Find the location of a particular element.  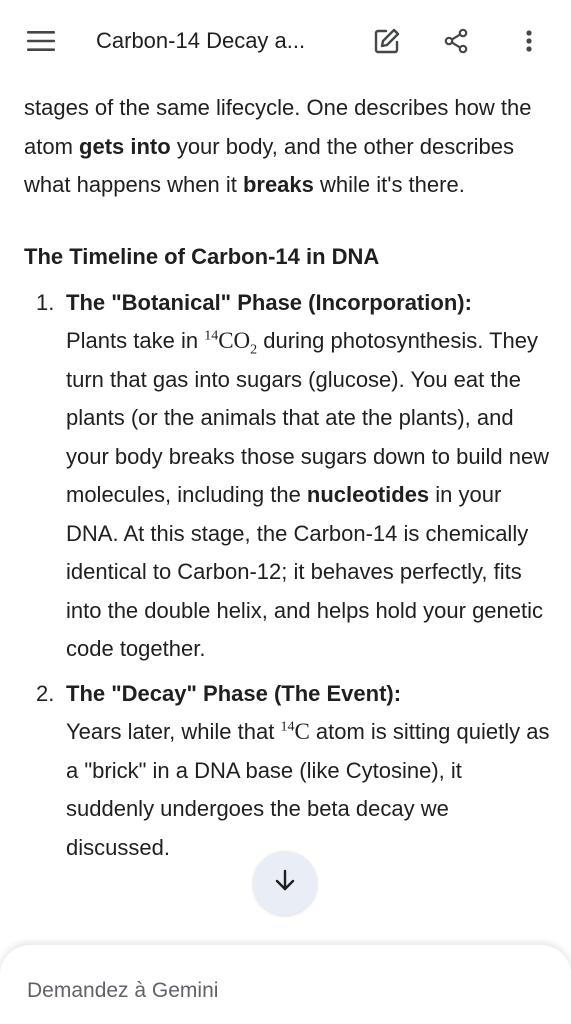

hamburger-menu-icon is located at coordinates (41, 41).